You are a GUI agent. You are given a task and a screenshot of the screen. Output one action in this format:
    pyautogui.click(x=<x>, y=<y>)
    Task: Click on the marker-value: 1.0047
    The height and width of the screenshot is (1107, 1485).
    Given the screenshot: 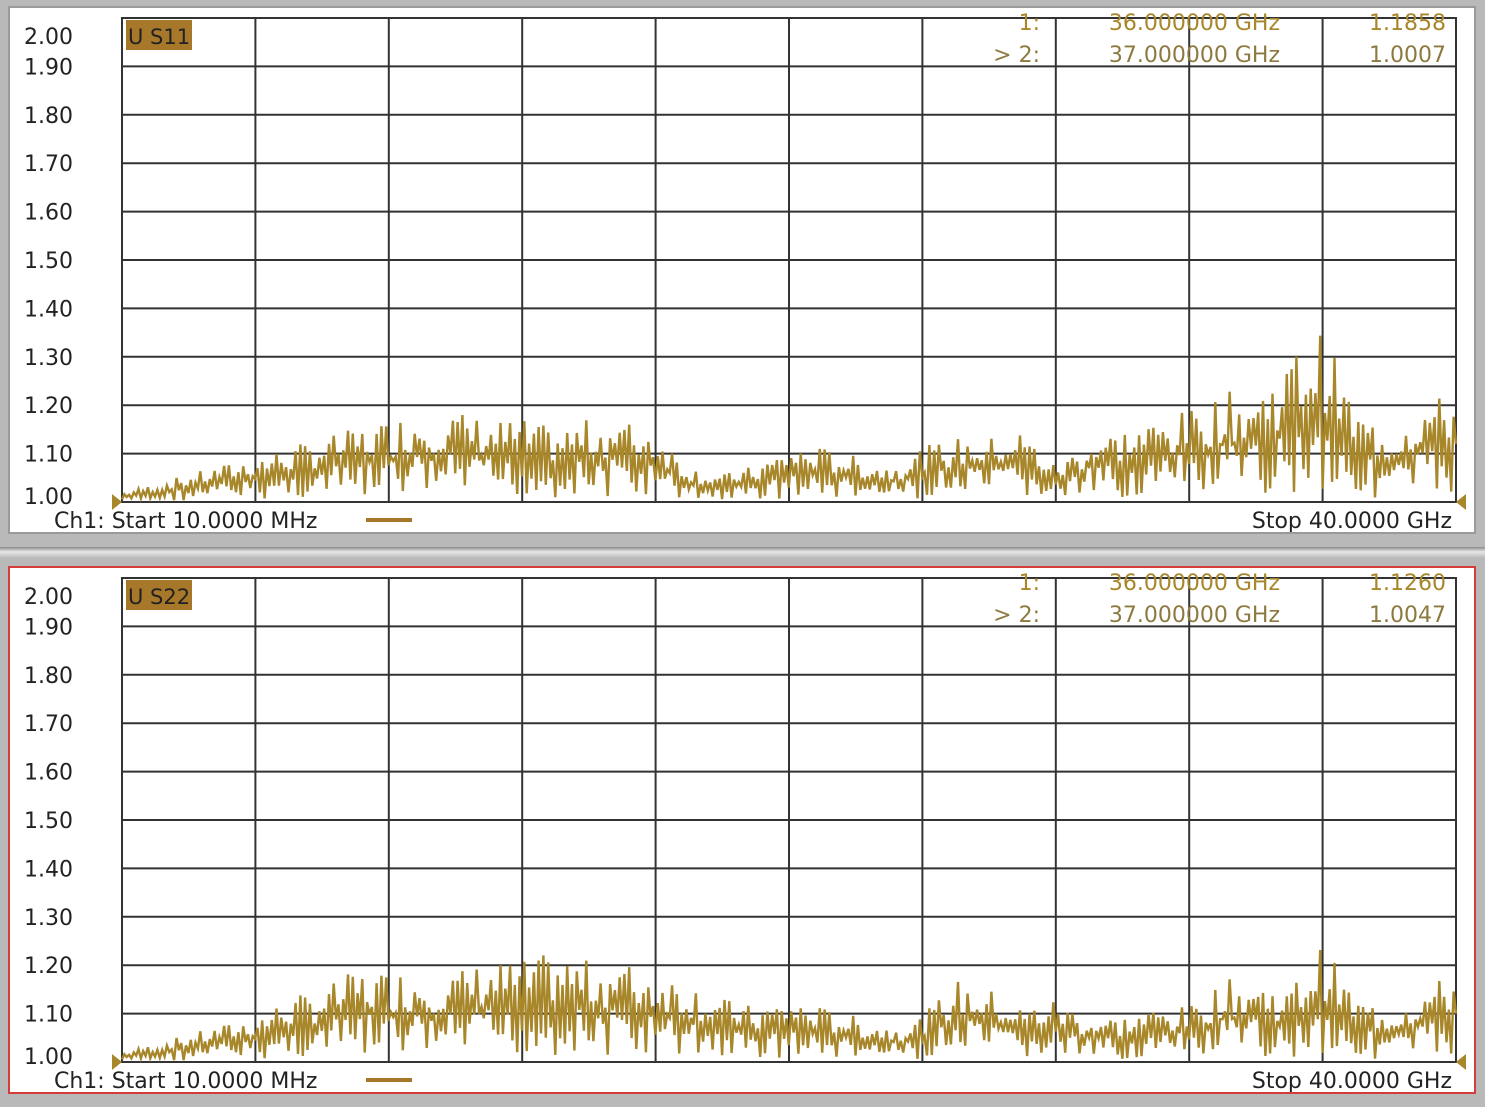 What is the action you would take?
    pyautogui.click(x=1407, y=615)
    